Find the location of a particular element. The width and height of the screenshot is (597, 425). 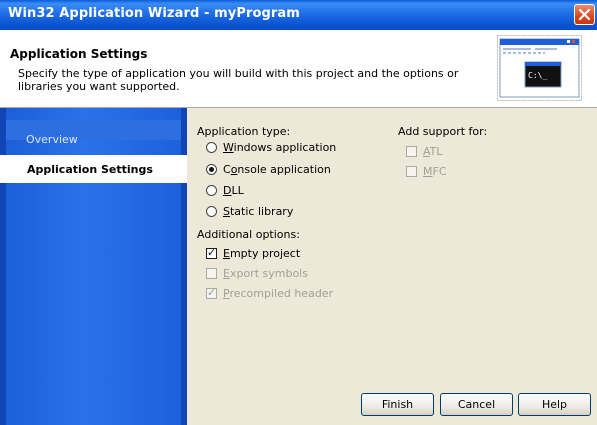

option-label: ATL is located at coordinates (433, 151).